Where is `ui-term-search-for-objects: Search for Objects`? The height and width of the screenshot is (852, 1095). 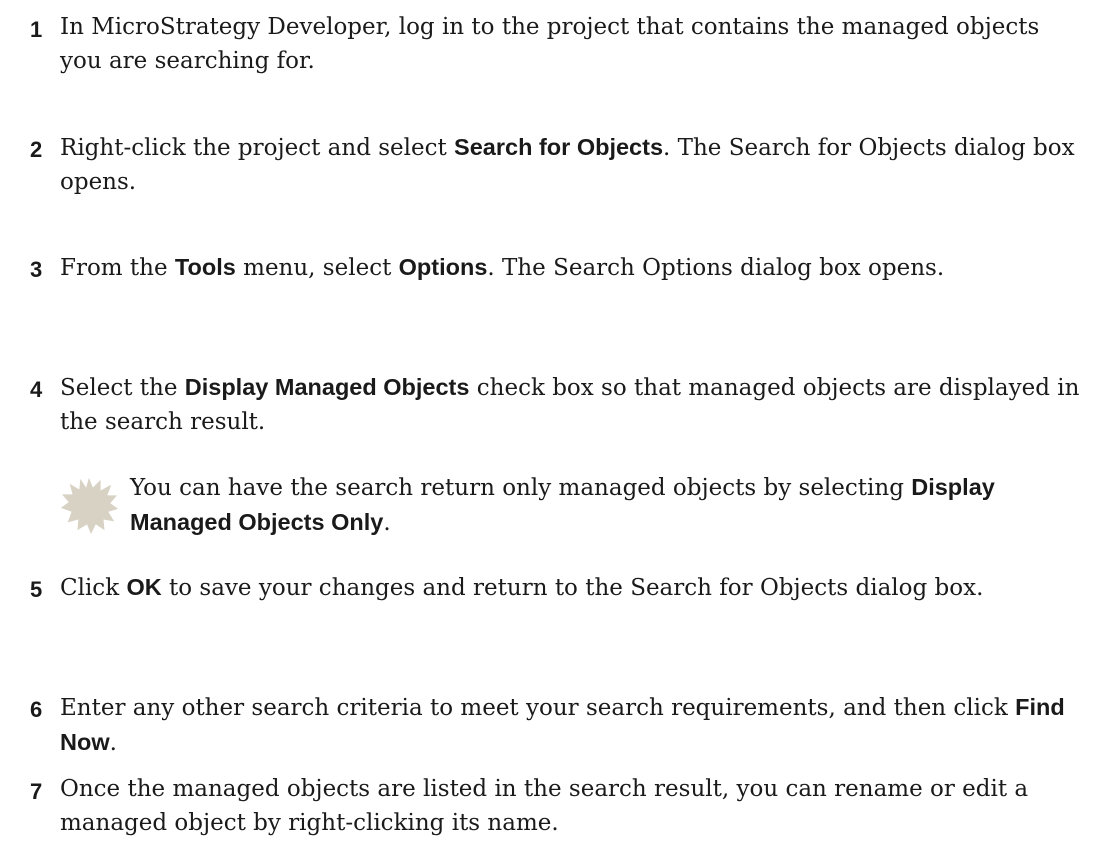
ui-term-search-for-objects: Search for Objects is located at coordinates (559, 147).